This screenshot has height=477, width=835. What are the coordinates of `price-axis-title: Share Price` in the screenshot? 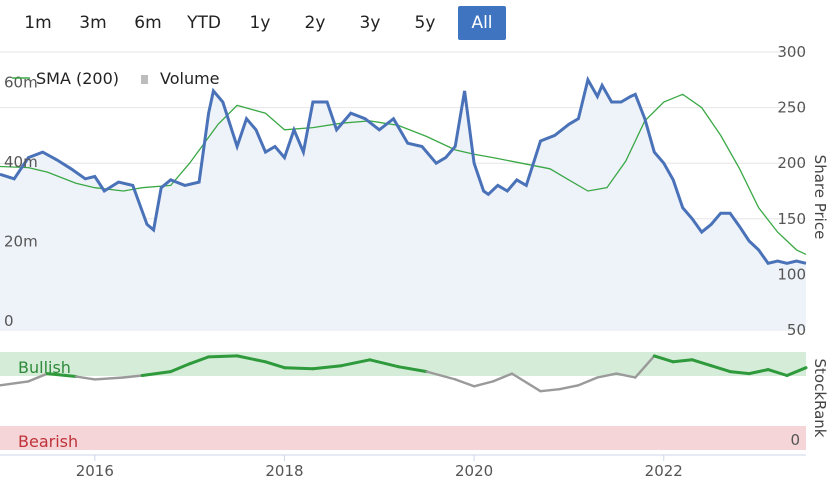 It's located at (820, 197).